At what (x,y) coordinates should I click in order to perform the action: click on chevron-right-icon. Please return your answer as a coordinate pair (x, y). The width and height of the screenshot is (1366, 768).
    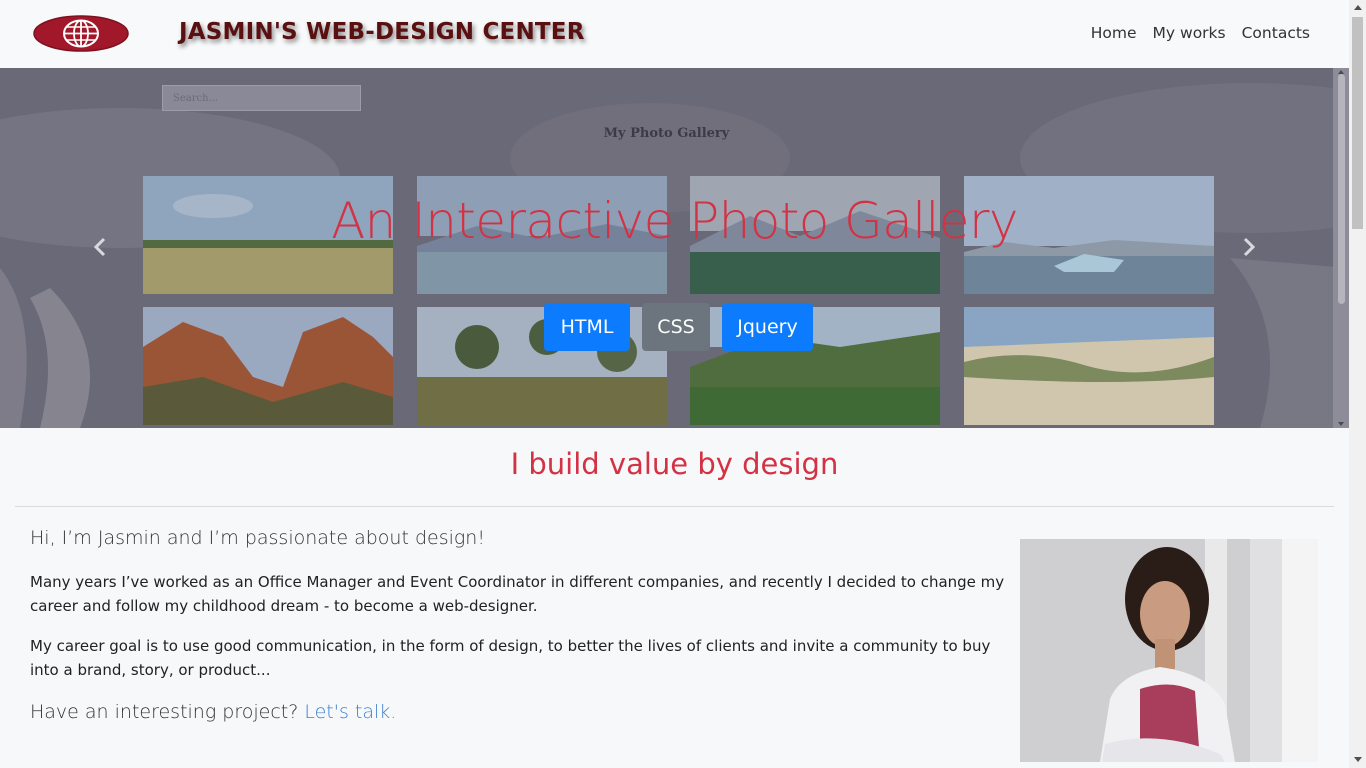
    Looking at the image, I should click on (1248, 247).